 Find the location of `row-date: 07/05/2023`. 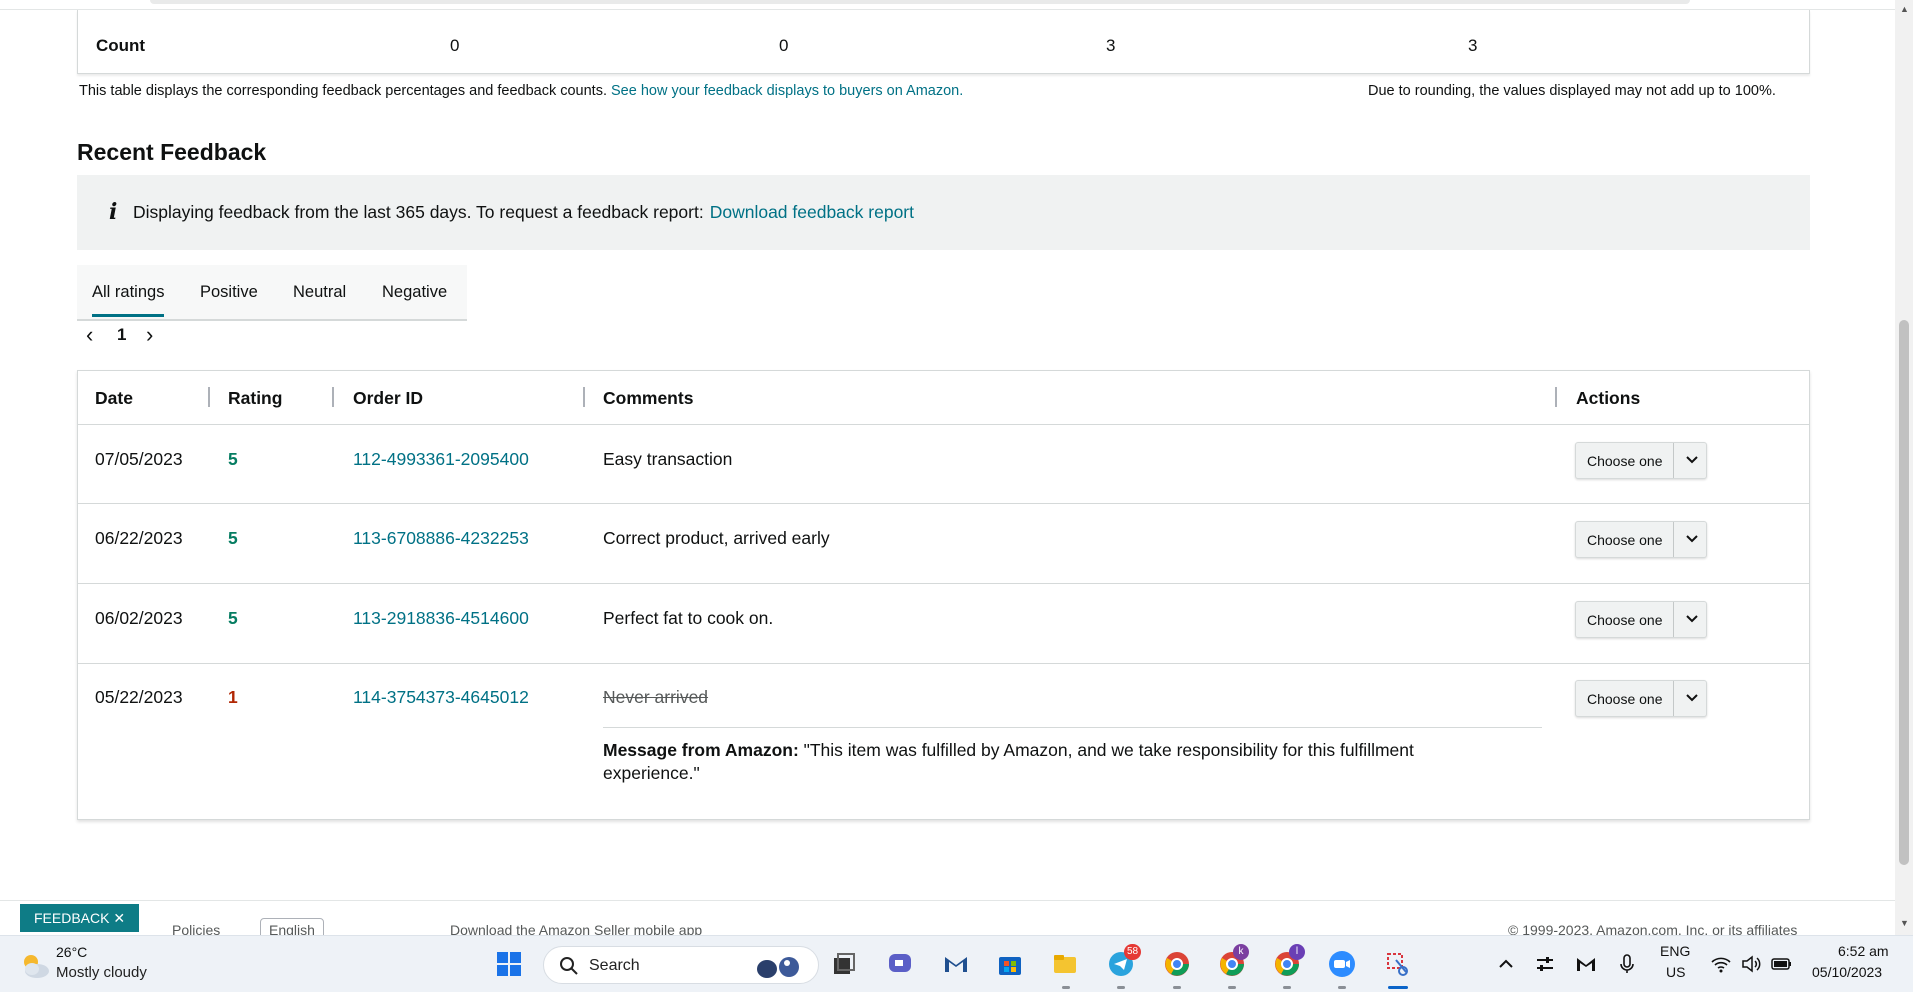

row-date: 07/05/2023 is located at coordinates (139, 459).